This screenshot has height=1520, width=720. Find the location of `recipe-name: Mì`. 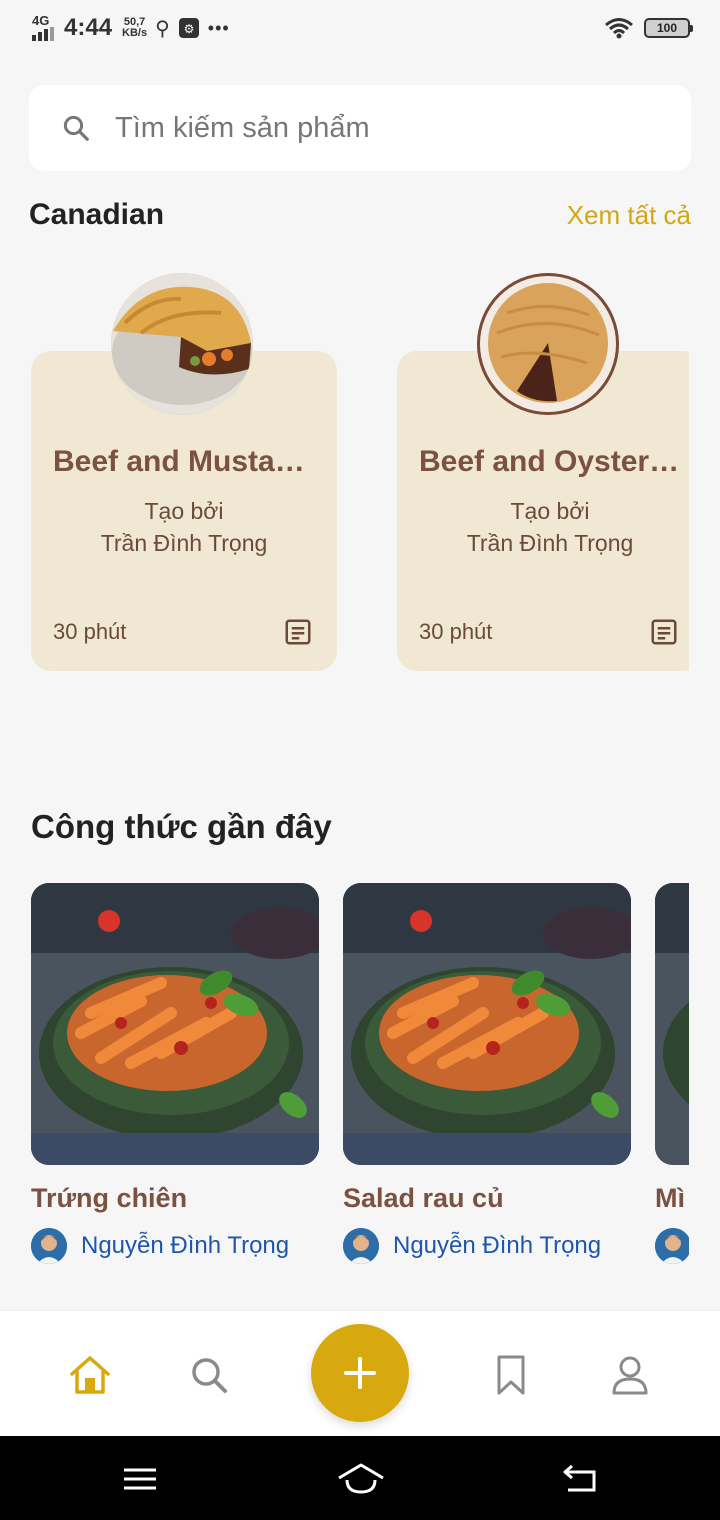

recipe-name: Mì is located at coordinates (670, 1198).